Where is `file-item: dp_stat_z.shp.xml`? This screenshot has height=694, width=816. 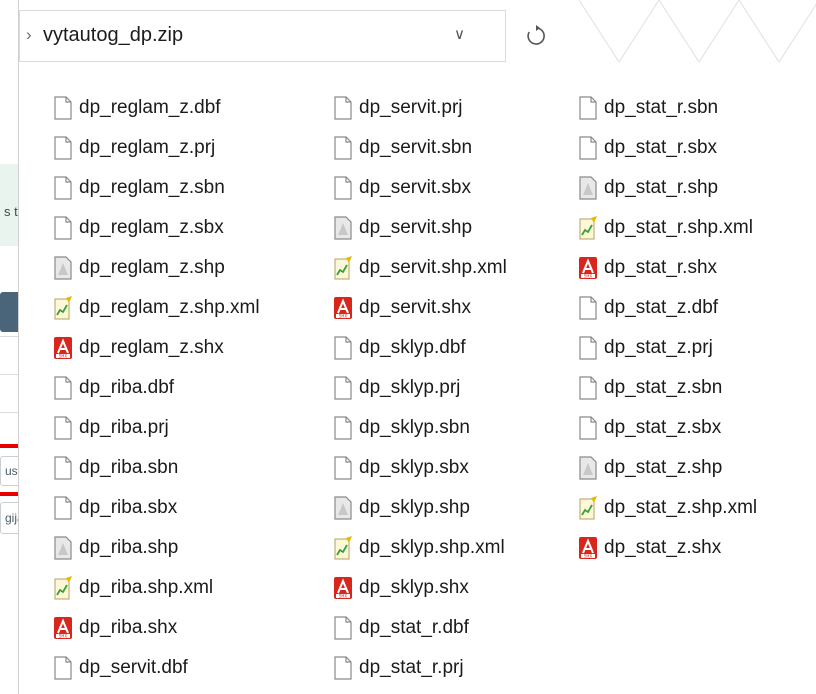
file-item: dp_stat_z.shp.xml is located at coordinates (667, 508).